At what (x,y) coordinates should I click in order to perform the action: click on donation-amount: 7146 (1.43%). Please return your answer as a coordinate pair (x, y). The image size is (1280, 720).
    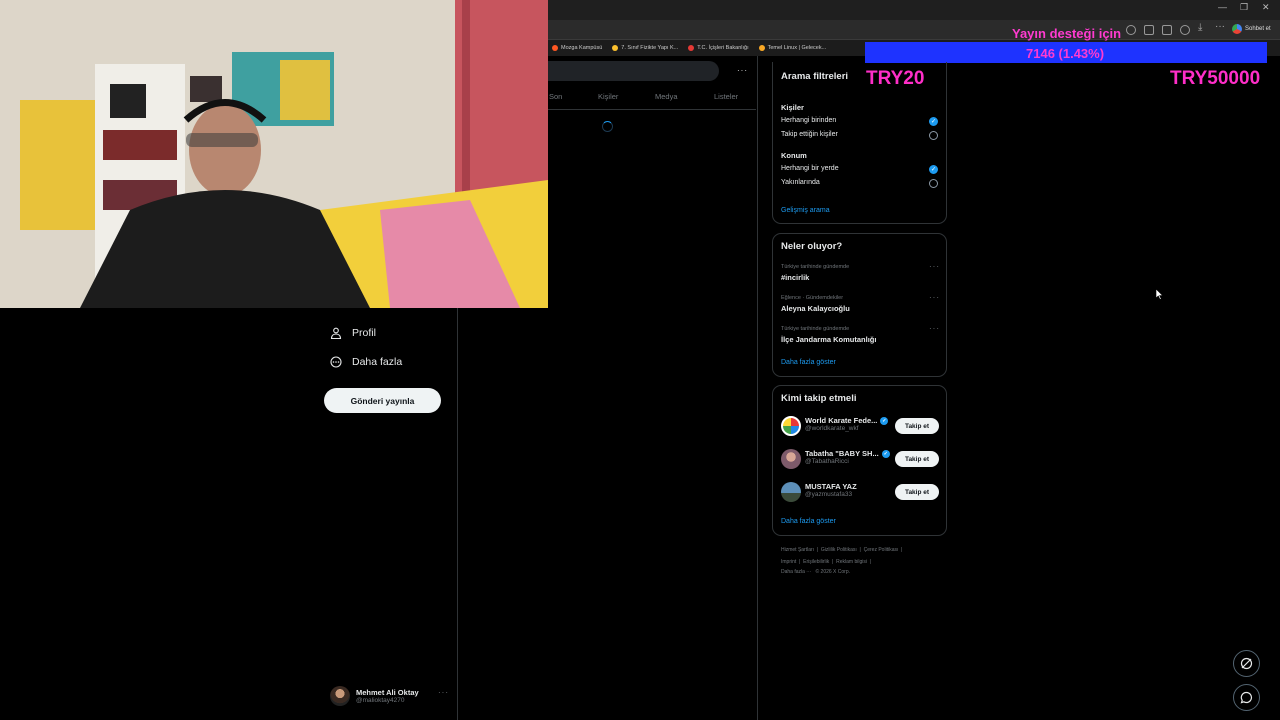
    Looking at the image, I should click on (1065, 53).